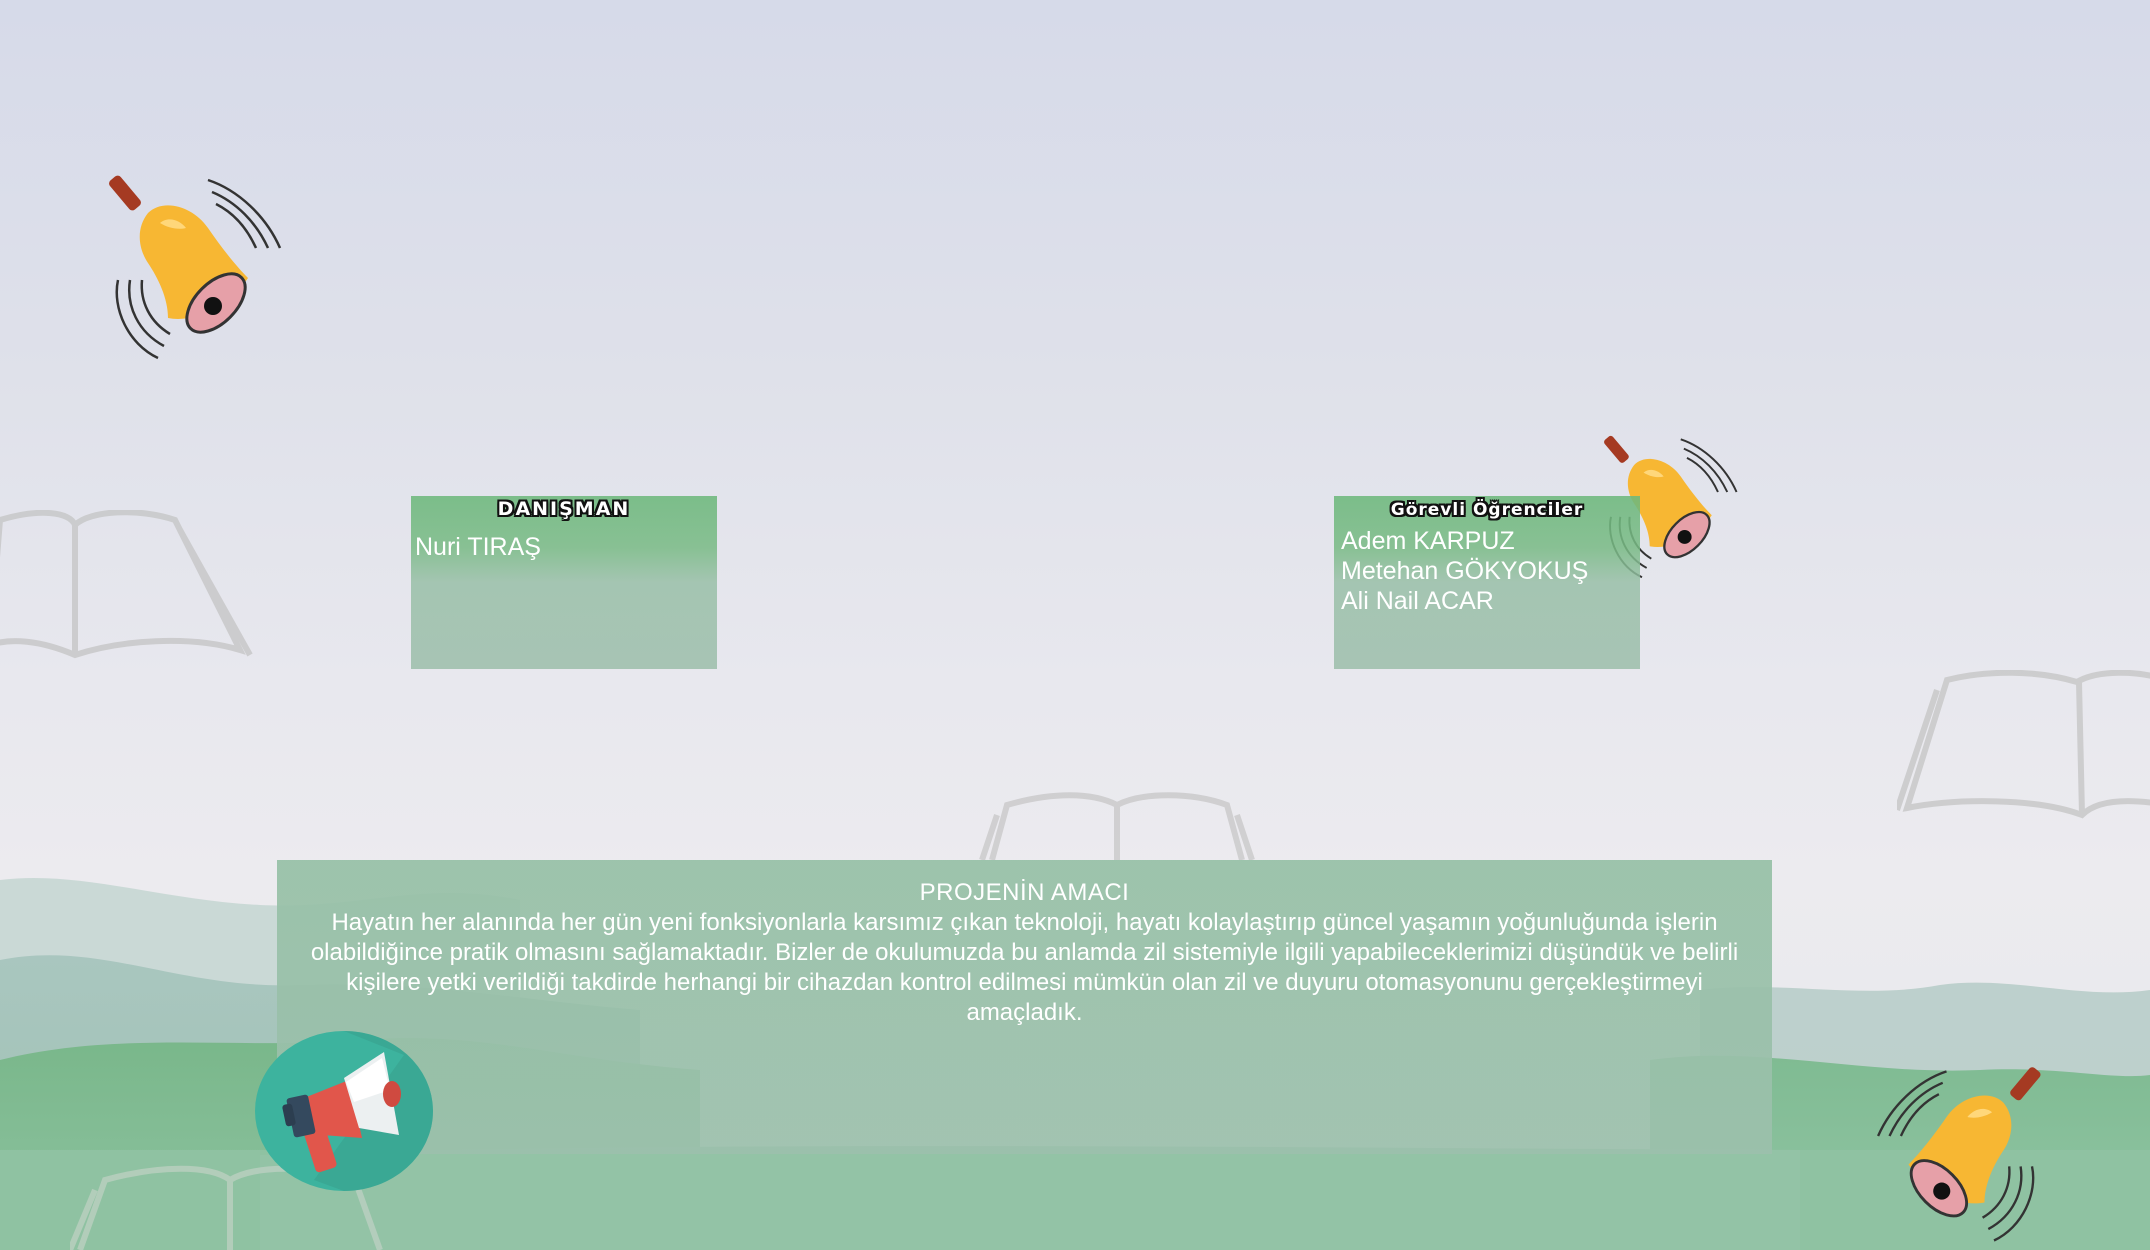 The width and height of the screenshot is (2150, 1250). I want to click on purpose-title: PROJENİN AMACI, so click(1024, 892).